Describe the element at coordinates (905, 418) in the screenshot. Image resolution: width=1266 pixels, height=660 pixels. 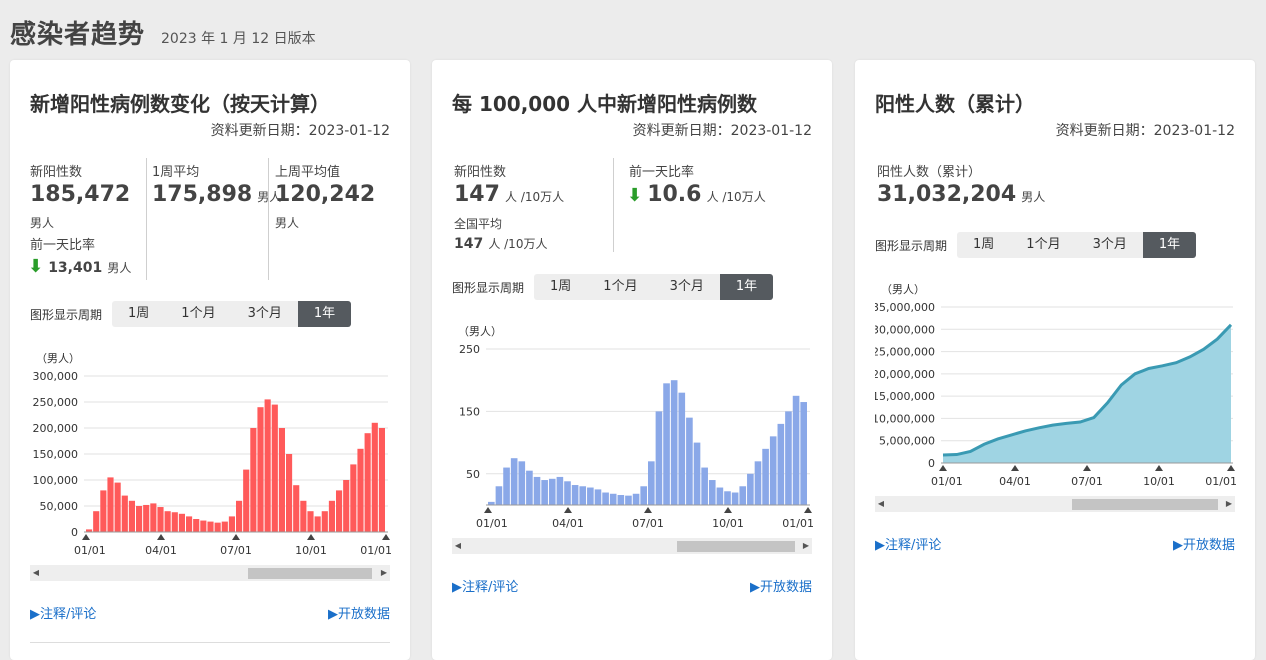
I see `y-tick-label: 10,000,000` at that location.